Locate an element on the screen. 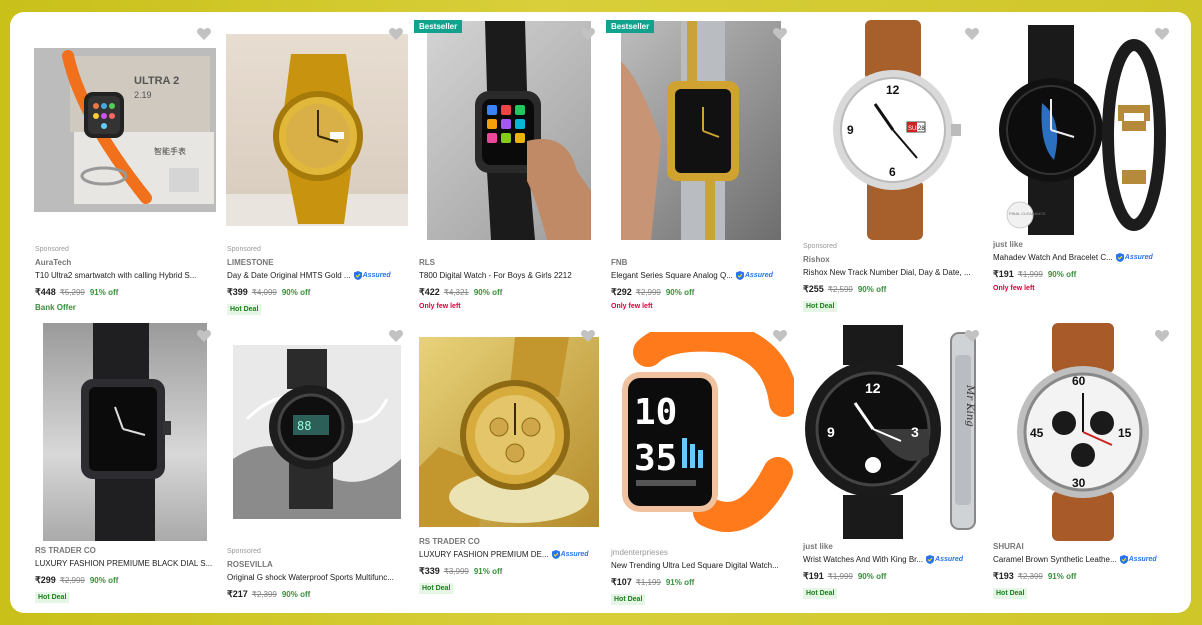  product-brand: ROSEVILLA is located at coordinates (250, 564).